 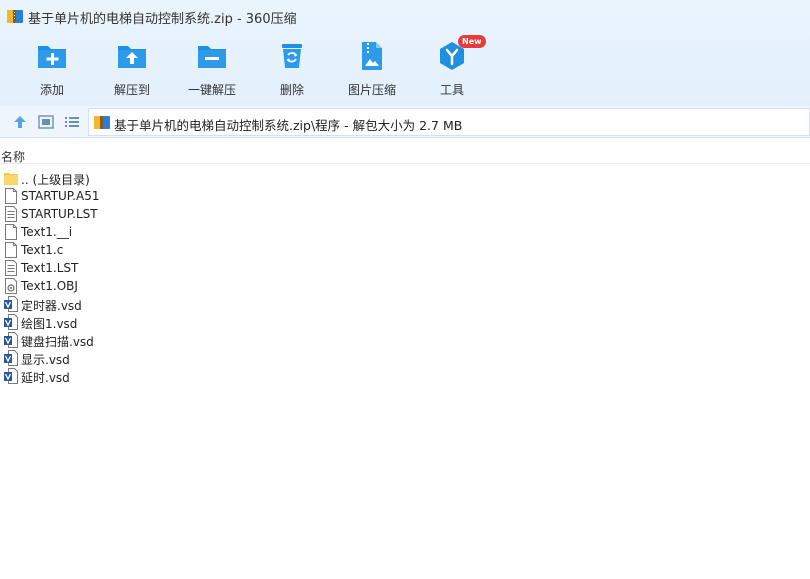 What do you see at coordinates (131, 90) in the screenshot?
I see `extract-to-label: 解压到` at bounding box center [131, 90].